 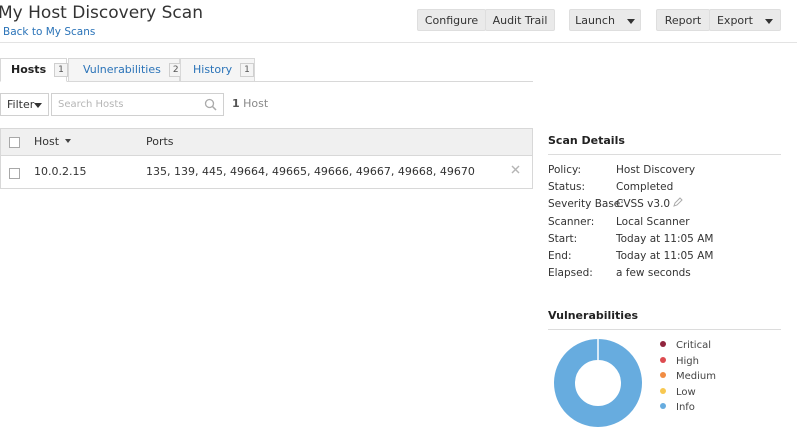 I want to click on tab-vulnerabilities: Vulnerabilities 2, so click(x=125, y=70).